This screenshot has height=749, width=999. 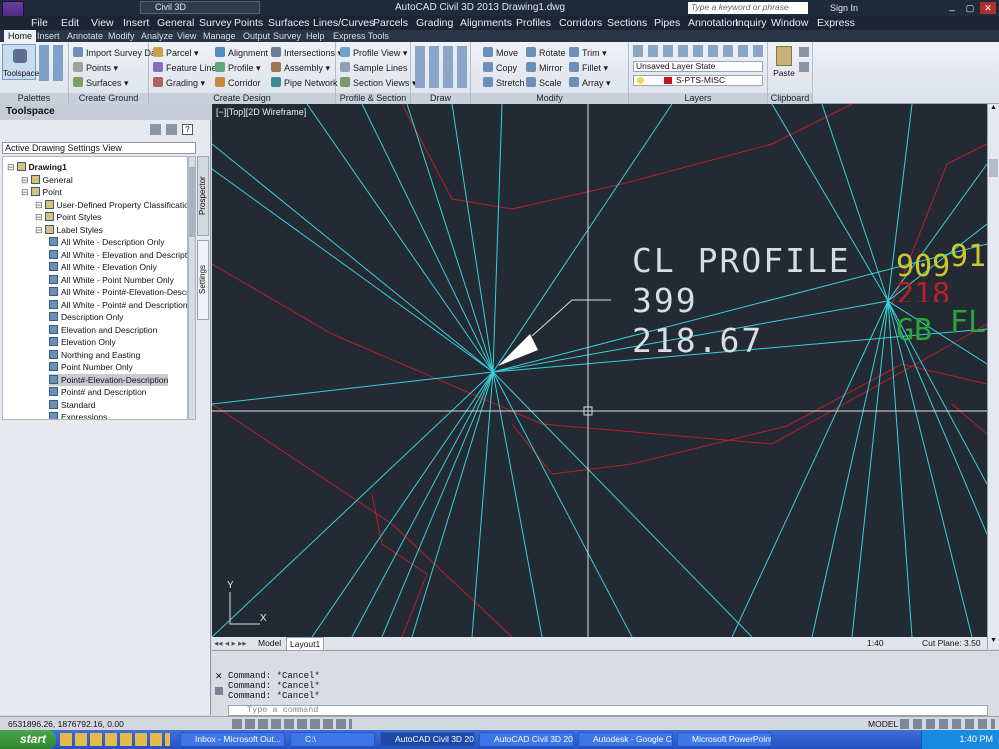 I want to click on help-icon: ?, so click(x=187, y=129).